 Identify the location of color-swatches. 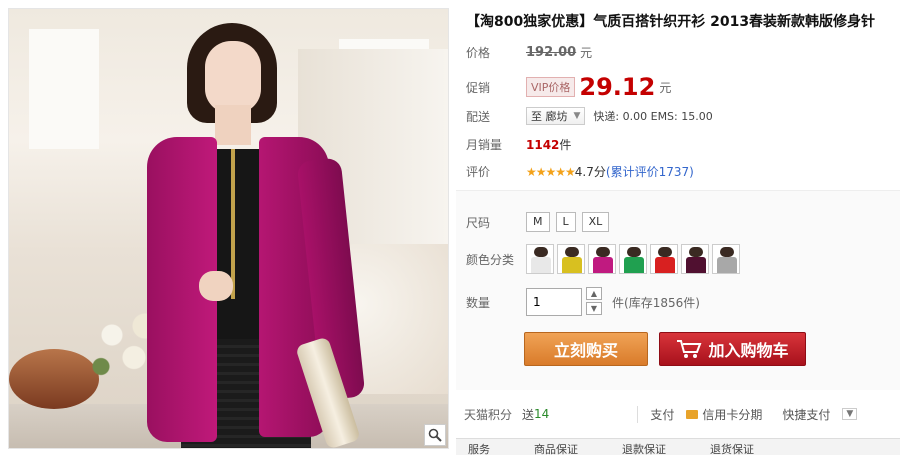
(634, 259).